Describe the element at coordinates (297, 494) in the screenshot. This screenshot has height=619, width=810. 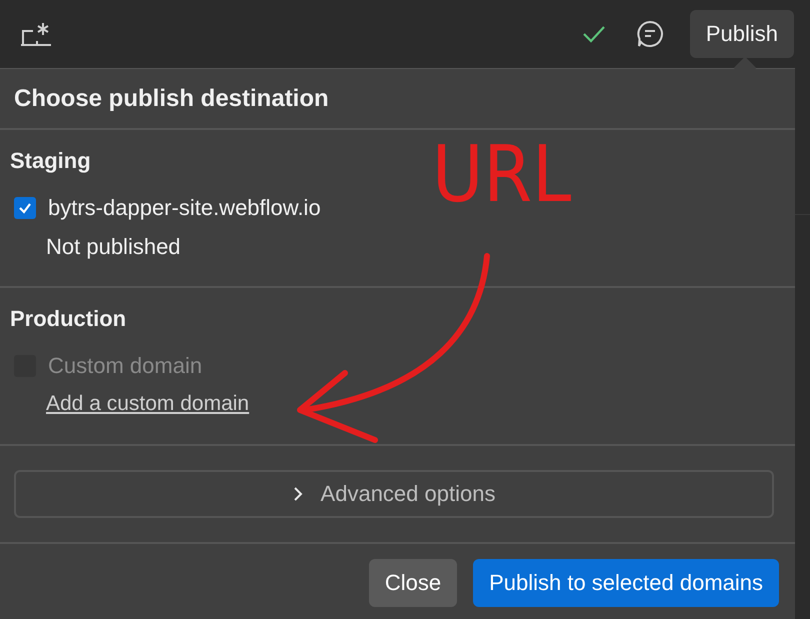
I see `chevron-icon` at that location.